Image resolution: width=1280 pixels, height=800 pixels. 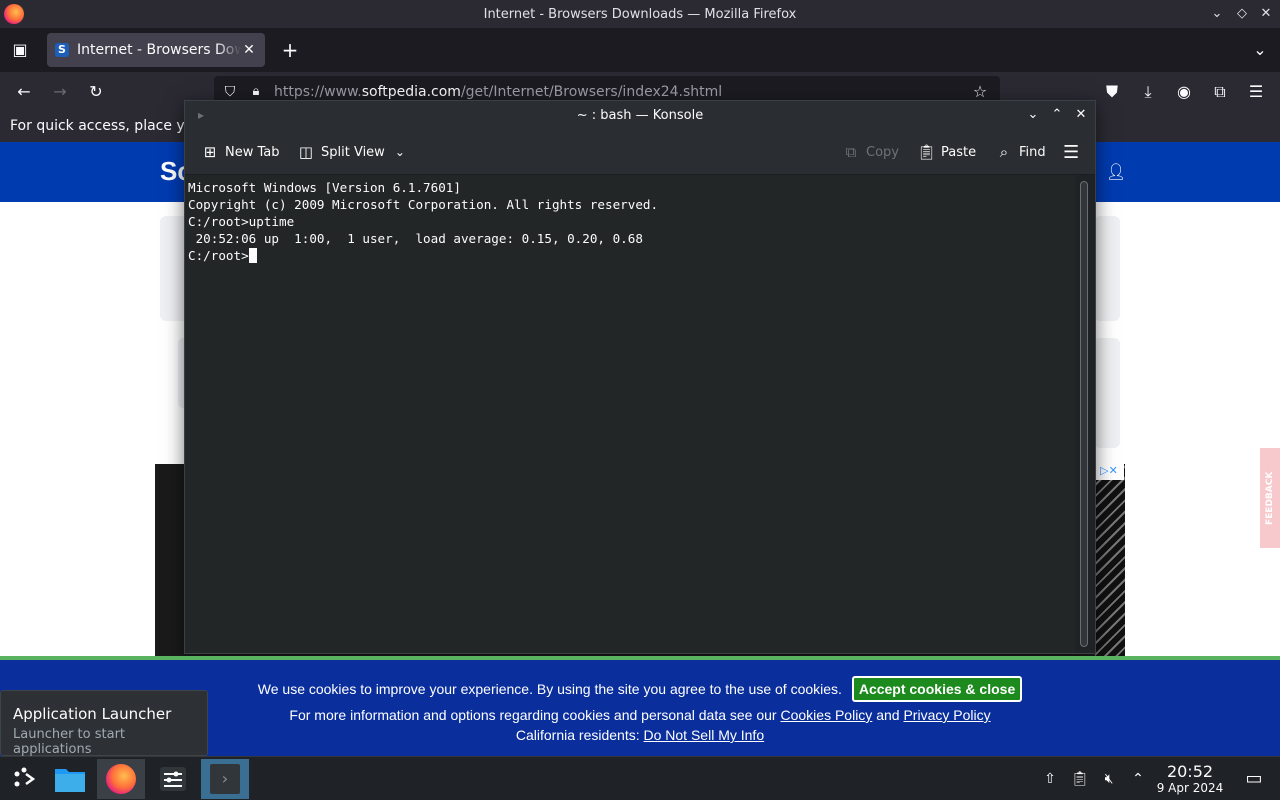 I want to click on privacy-policy-link: Privacy Policy, so click(x=946, y=715).